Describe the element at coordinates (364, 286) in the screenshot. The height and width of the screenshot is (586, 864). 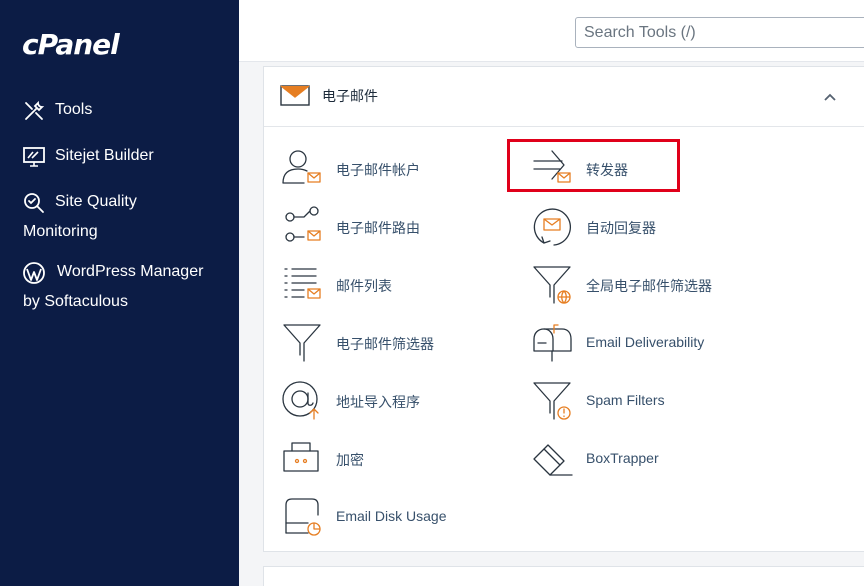
I see `tool-label: 邮件列表` at that location.